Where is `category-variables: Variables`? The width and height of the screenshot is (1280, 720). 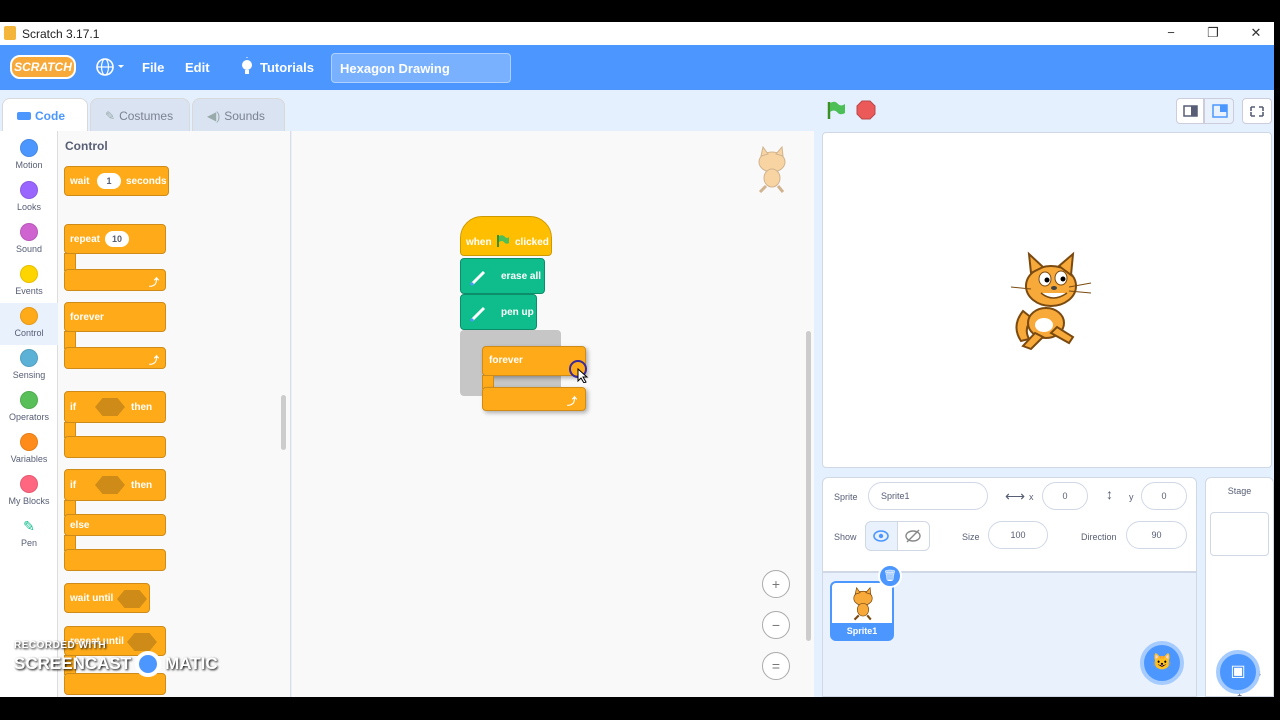 category-variables: Variables is located at coordinates (29, 450).